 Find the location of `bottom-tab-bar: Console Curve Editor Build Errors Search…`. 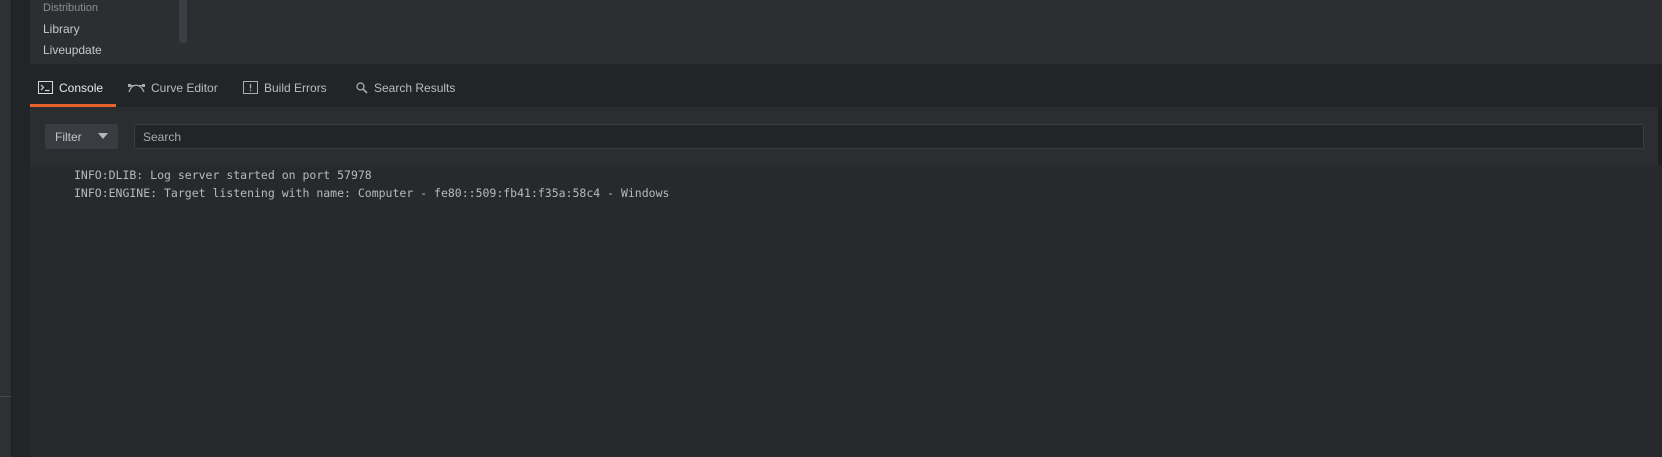

bottom-tab-bar: Console Curve Editor Build Errors Search… is located at coordinates (846, 87).